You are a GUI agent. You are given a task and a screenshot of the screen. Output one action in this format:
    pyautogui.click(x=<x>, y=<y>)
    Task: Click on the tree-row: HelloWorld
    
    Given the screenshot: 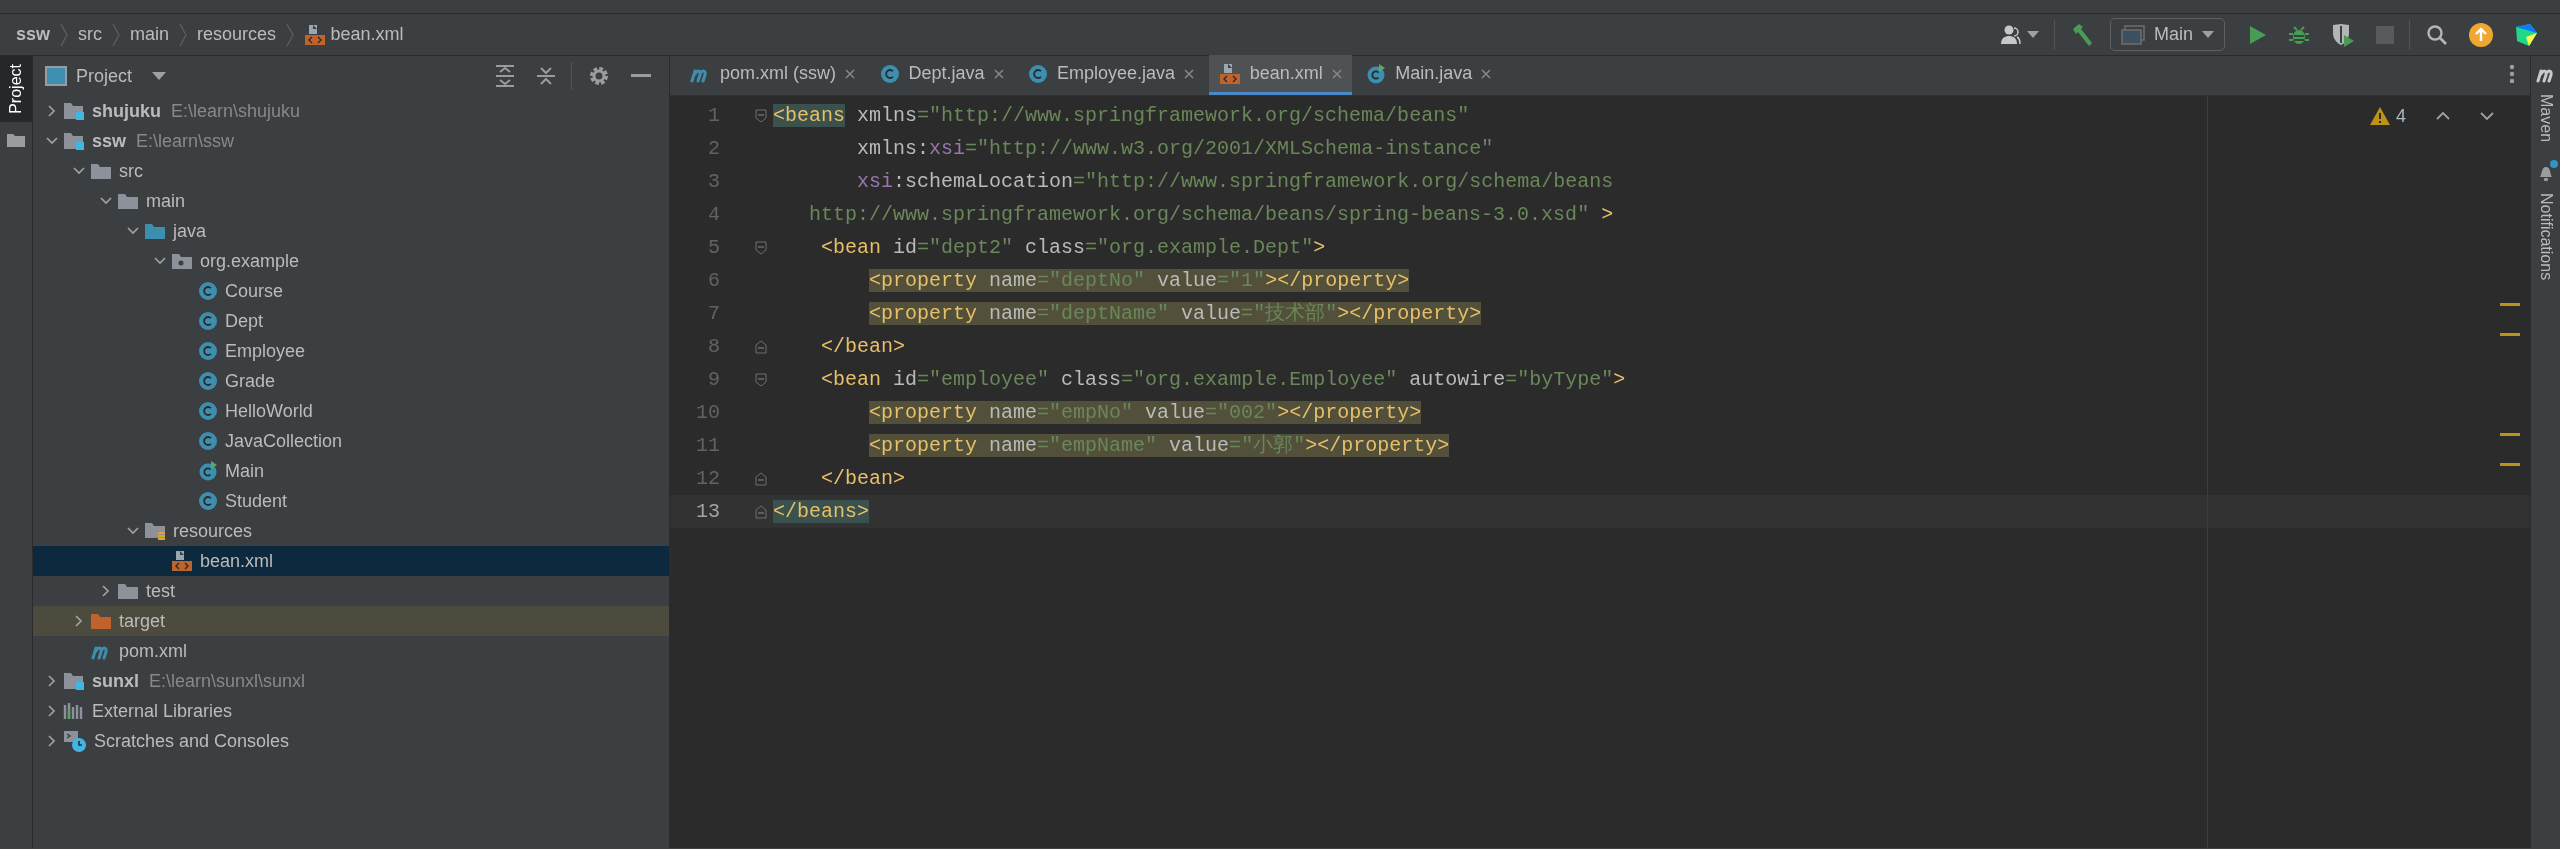 What is the action you would take?
    pyautogui.click(x=351, y=411)
    